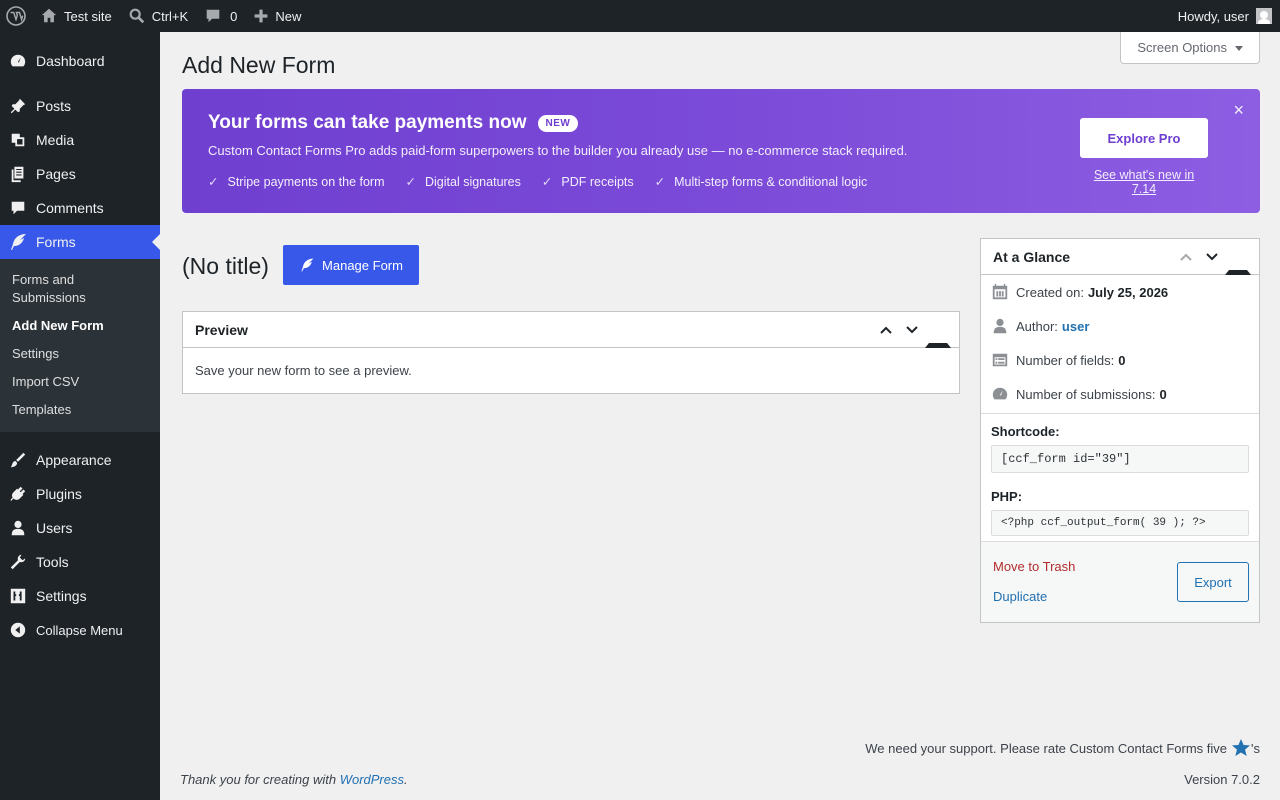 The width and height of the screenshot is (1280, 800). I want to click on command-palette-button: Ctrl+K, so click(158, 16).